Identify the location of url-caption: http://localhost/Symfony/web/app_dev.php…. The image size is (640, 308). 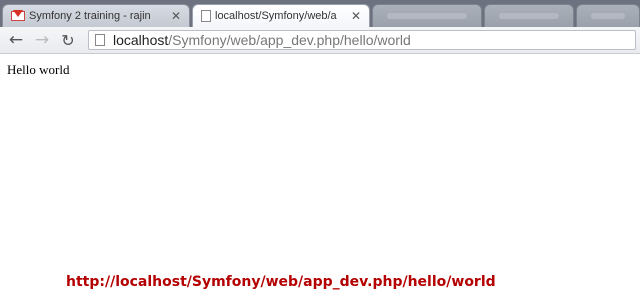
(281, 282).